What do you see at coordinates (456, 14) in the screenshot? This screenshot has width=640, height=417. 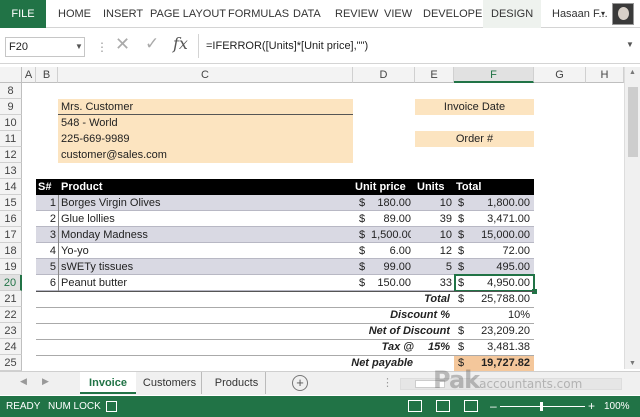 I see `tab-developer: DEVELOPER` at bounding box center [456, 14].